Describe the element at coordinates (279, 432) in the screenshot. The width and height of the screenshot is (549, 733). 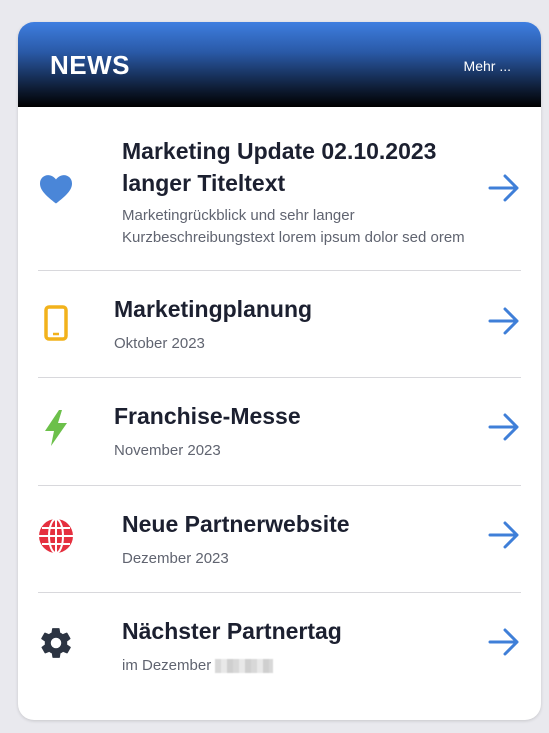
I see `news-item-franchise-messe: Franchise-Messe November 2023` at that location.